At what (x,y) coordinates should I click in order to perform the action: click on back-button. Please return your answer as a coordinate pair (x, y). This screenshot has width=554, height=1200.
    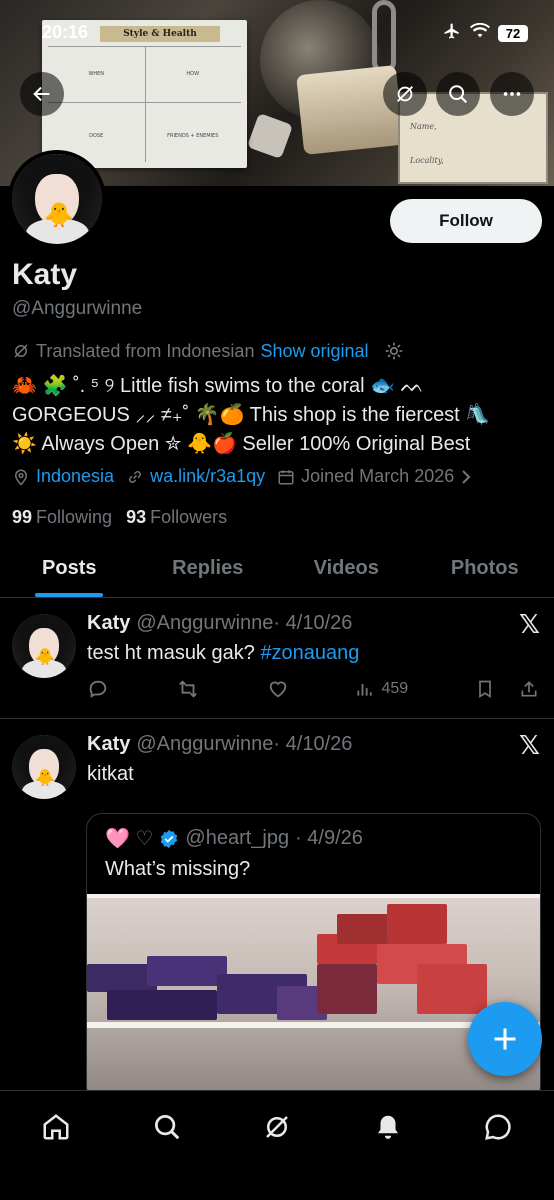
    Looking at the image, I should click on (42, 94).